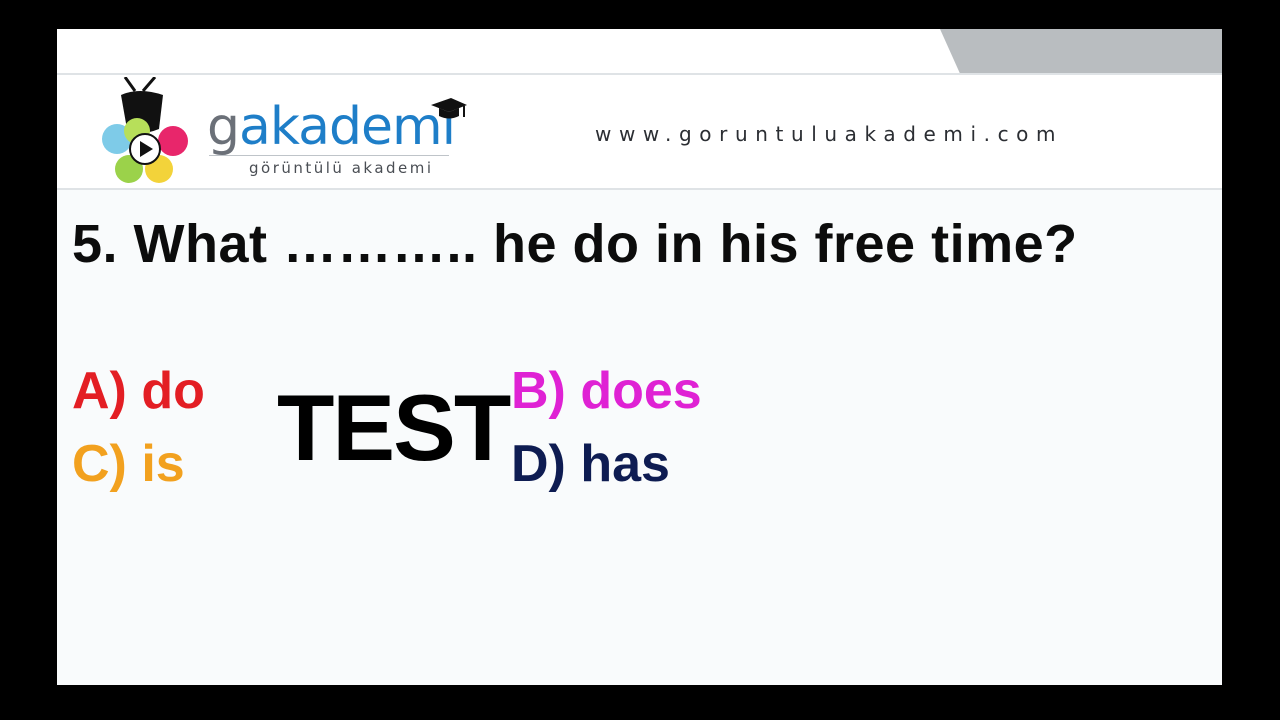 The width and height of the screenshot is (1280, 720). I want to click on tv-flower-play-icon, so click(145, 130).